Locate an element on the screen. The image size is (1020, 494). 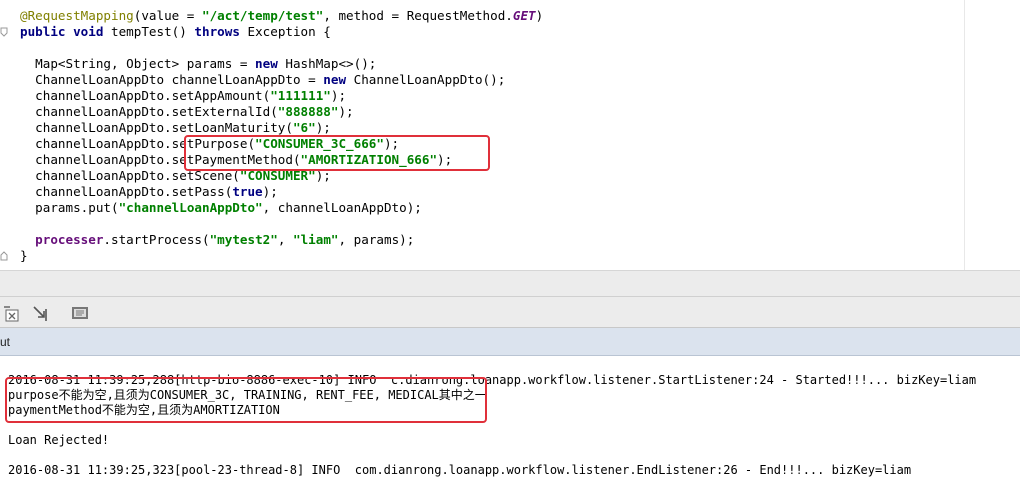
console-line: Loan Rejected! is located at coordinates (59, 440).